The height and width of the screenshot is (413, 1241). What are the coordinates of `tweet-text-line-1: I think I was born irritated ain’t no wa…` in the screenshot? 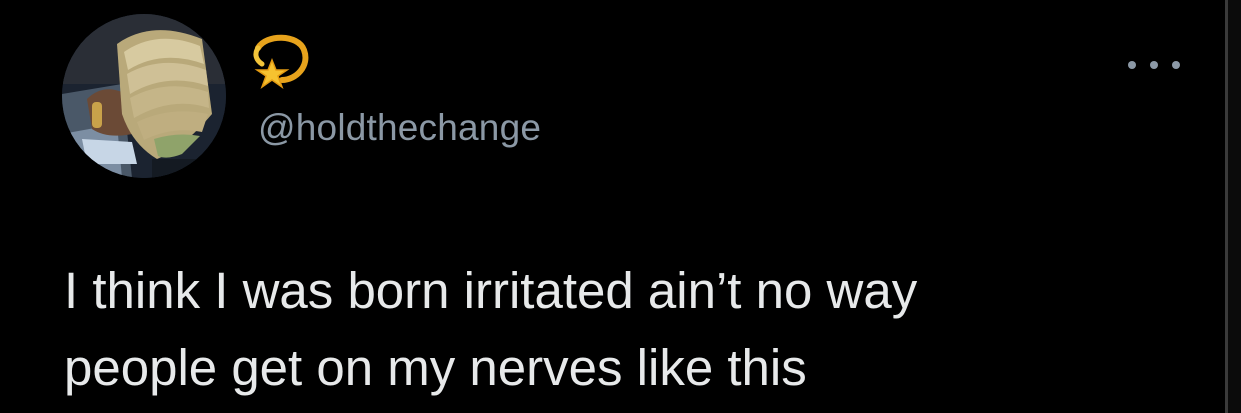 It's located at (491, 290).